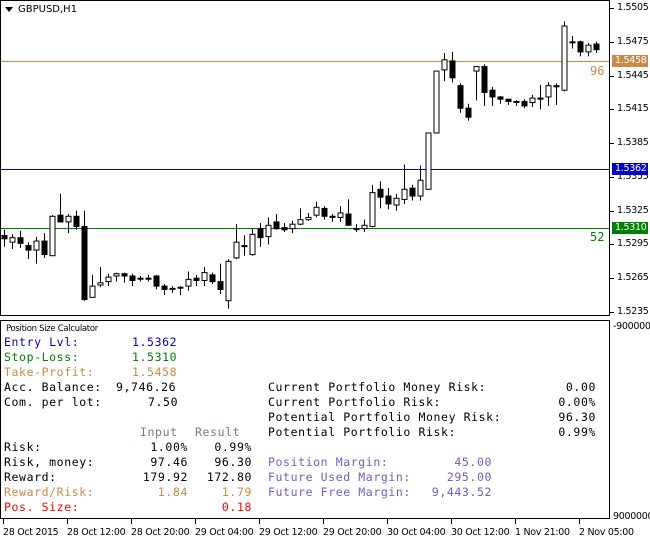 The height and width of the screenshot is (543, 650). I want to click on result-header: Result, so click(218, 432).